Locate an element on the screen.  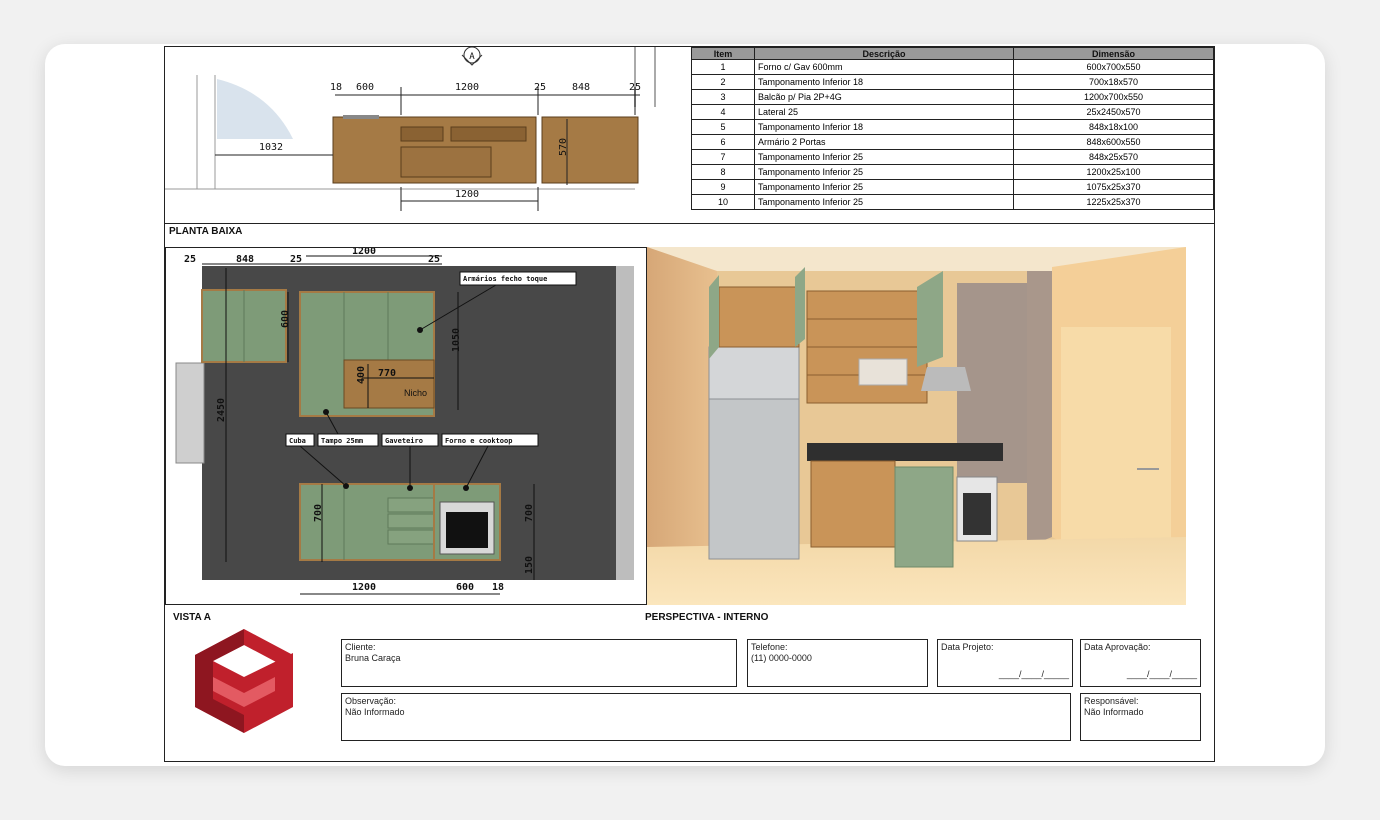
top-dim-848: 848 is located at coordinates (245, 259).